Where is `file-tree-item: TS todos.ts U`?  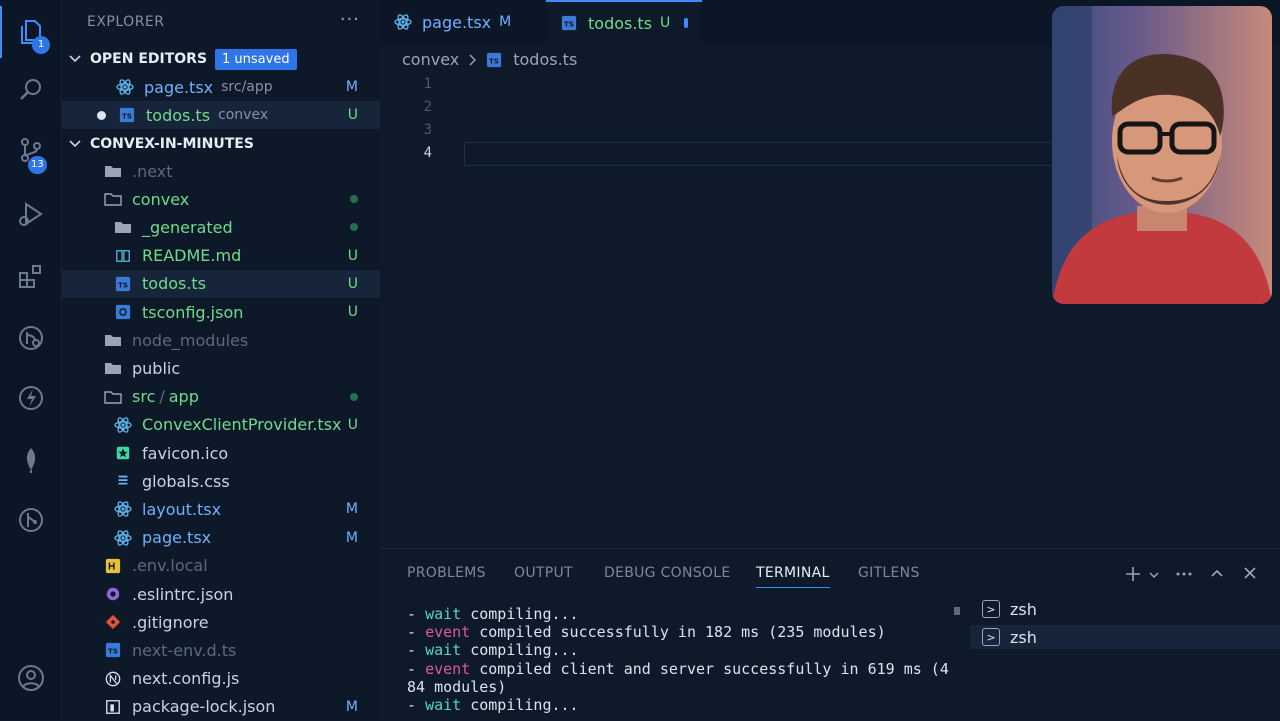
file-tree-item: TS todos.ts U is located at coordinates (221, 283).